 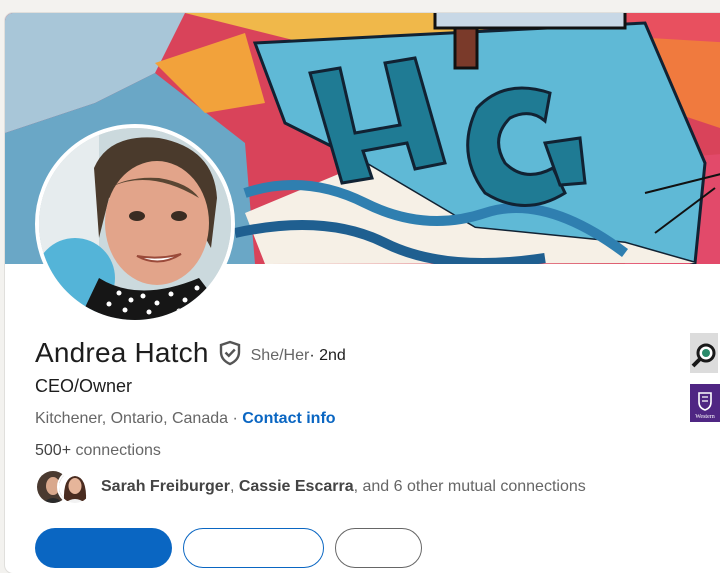 What do you see at coordinates (122, 352) in the screenshot?
I see `profile-name: Andrea Hatch` at bounding box center [122, 352].